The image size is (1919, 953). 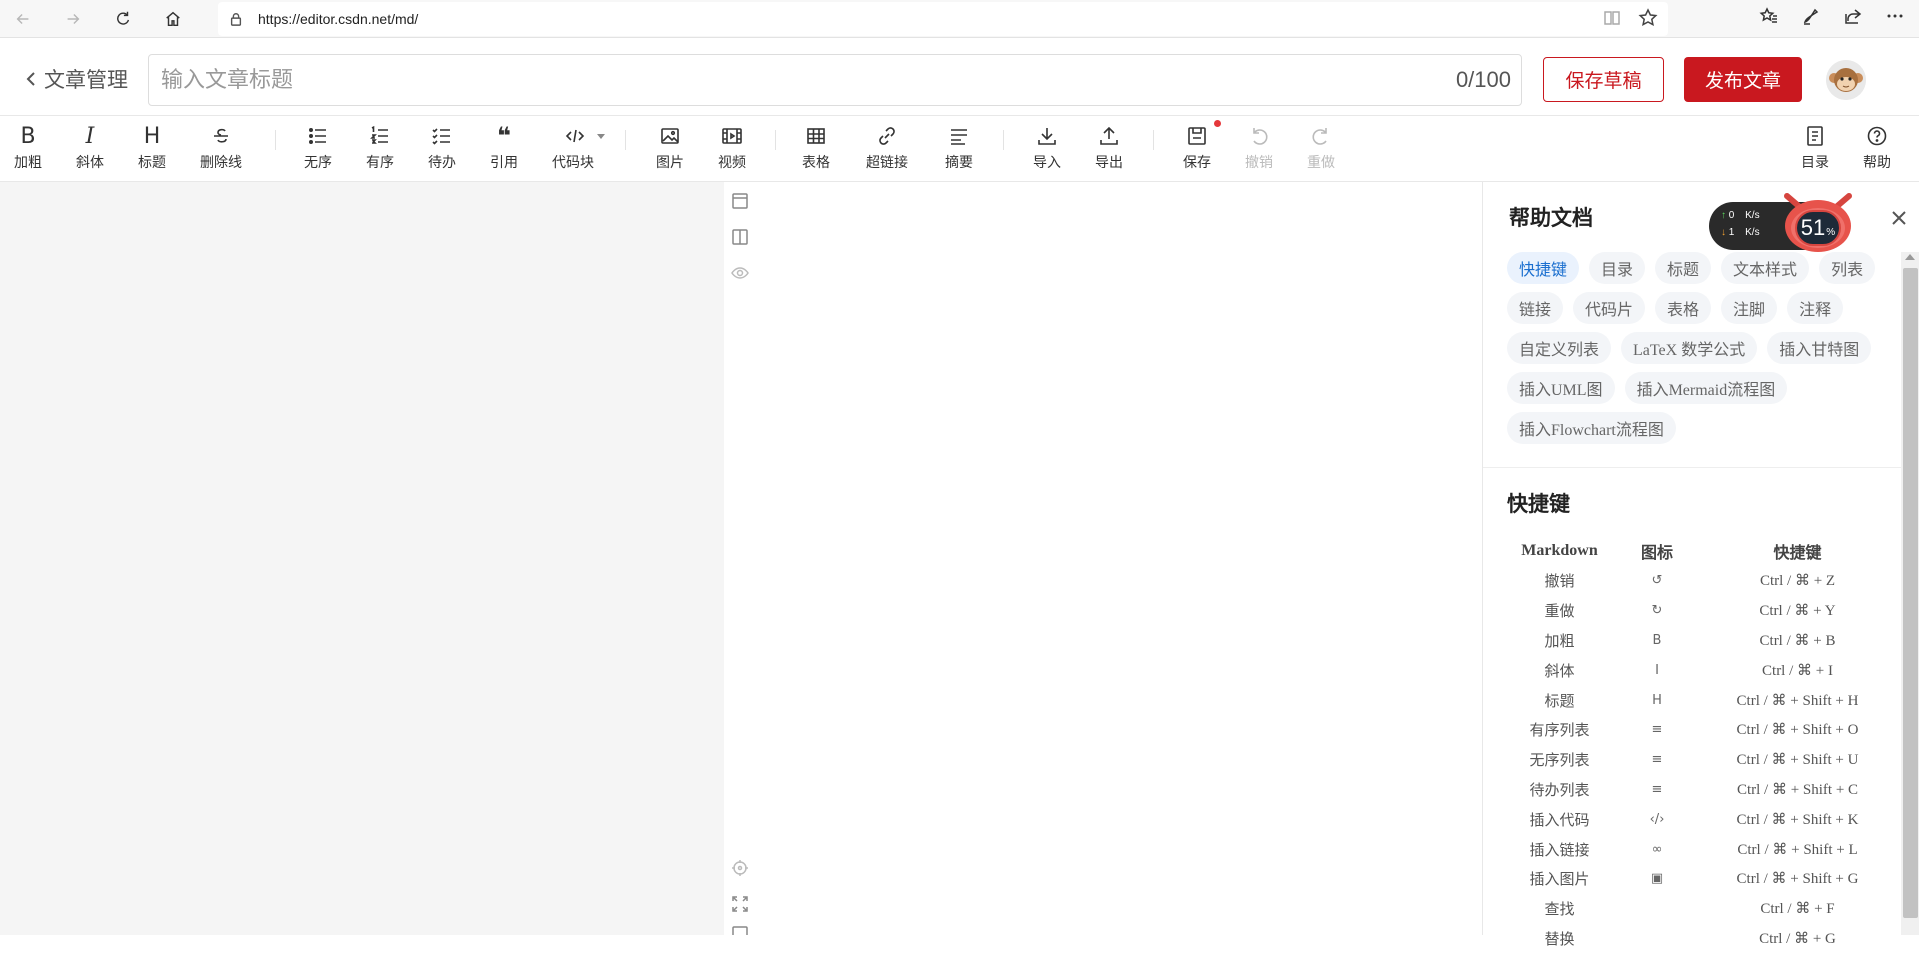 I want to click on favorites-list-icon, so click(x=1769, y=18).